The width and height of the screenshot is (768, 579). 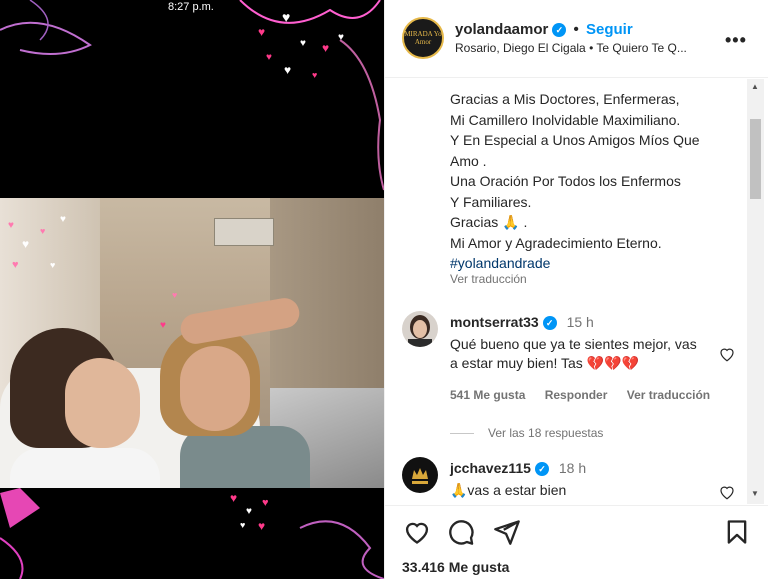 What do you see at coordinates (577, 480) in the screenshot?
I see `comment-item: jcchavez115 ✓ 18 h 🙏vas a estar bien` at bounding box center [577, 480].